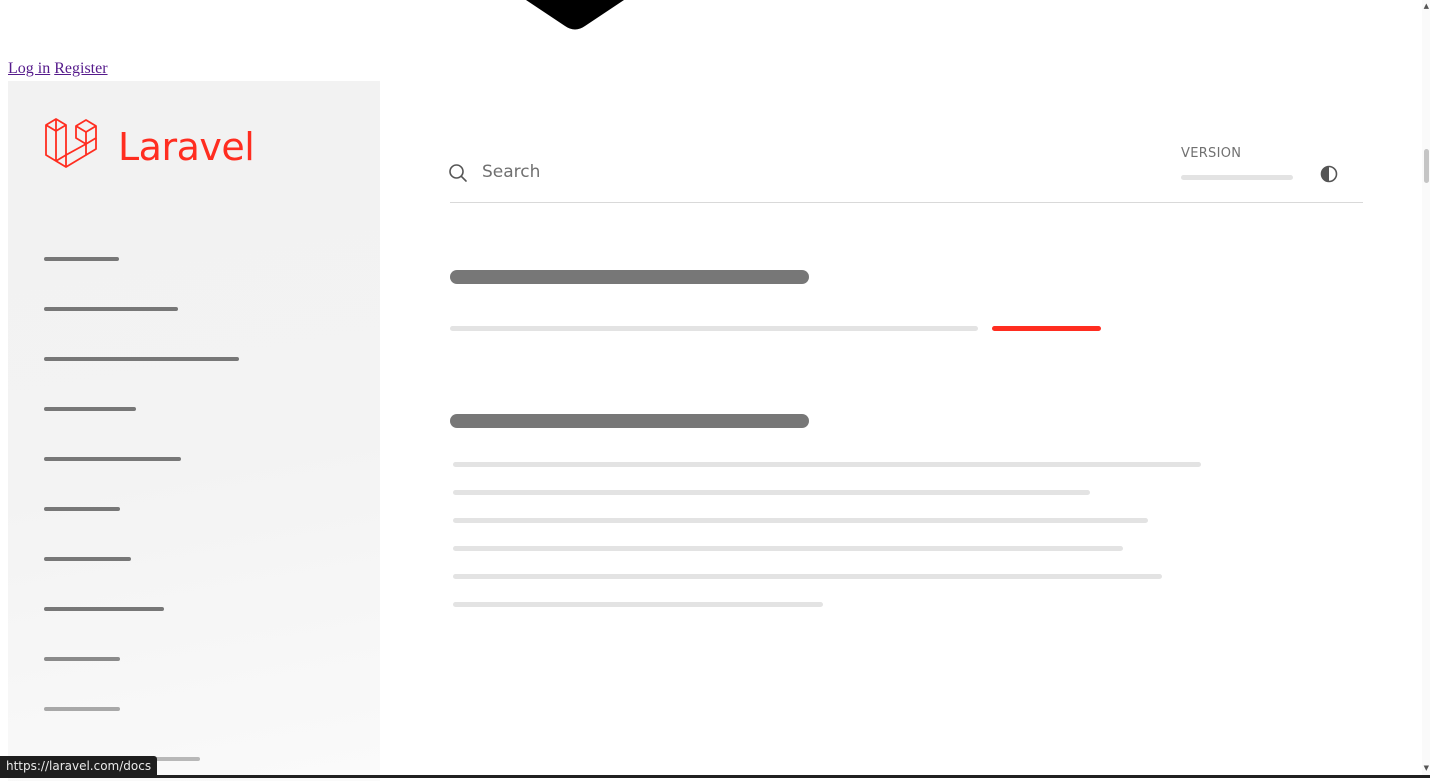  I want to click on auth-links: Log in Register, so click(58, 69).